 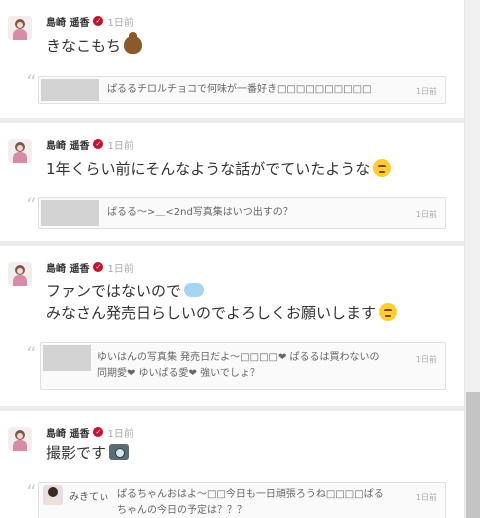 What do you see at coordinates (222, 302) in the screenshot?
I see `post-text: ファンではないので みなさん発売日らしいのでよろしくお願いします` at bounding box center [222, 302].